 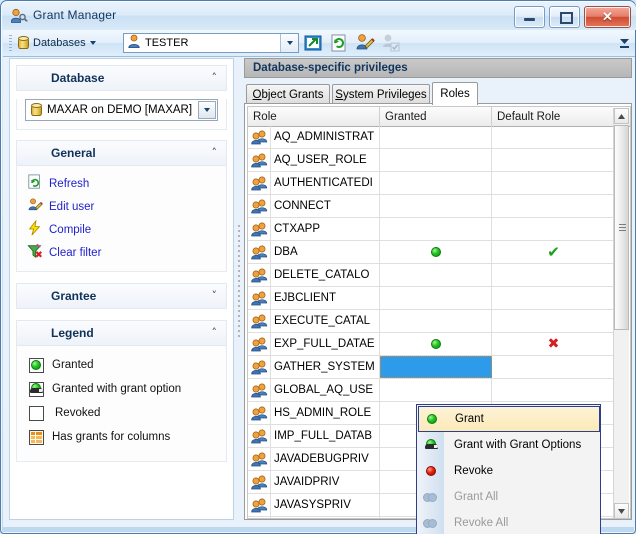 What do you see at coordinates (325, 321) in the screenshot?
I see `cell-role: EXECUTE_CATAL` at bounding box center [325, 321].